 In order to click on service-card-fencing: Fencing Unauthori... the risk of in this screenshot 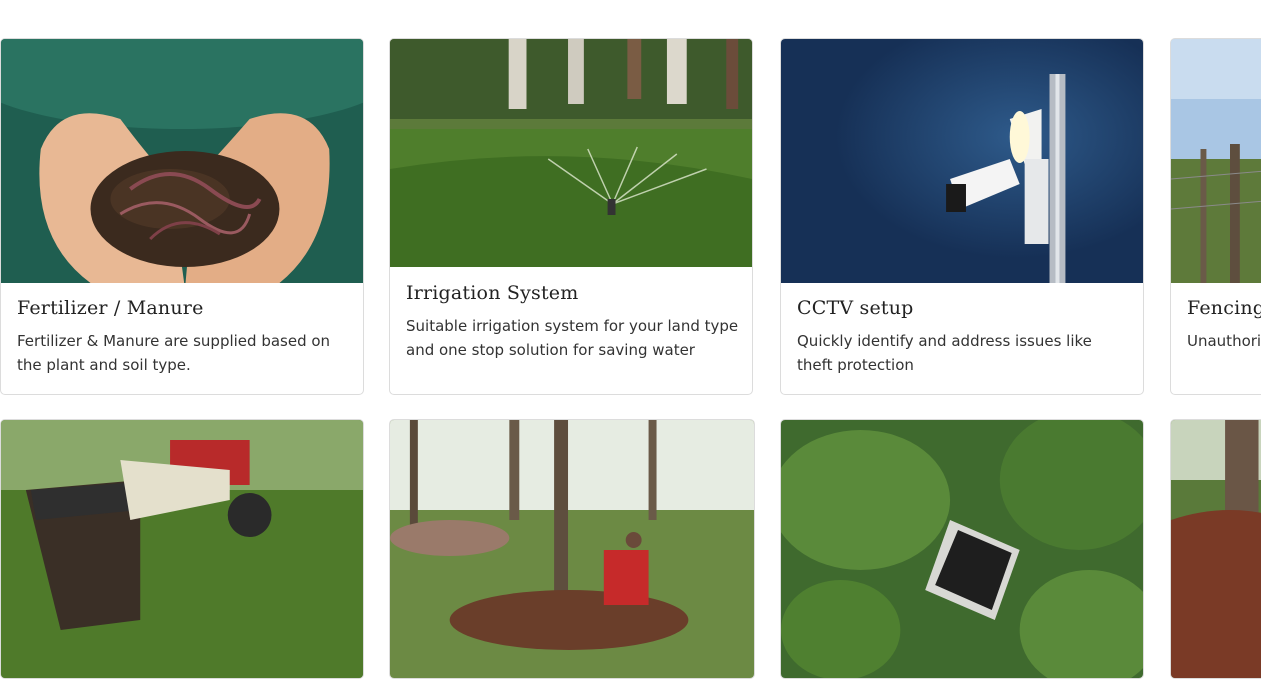, I will do `click(1215, 216)`.